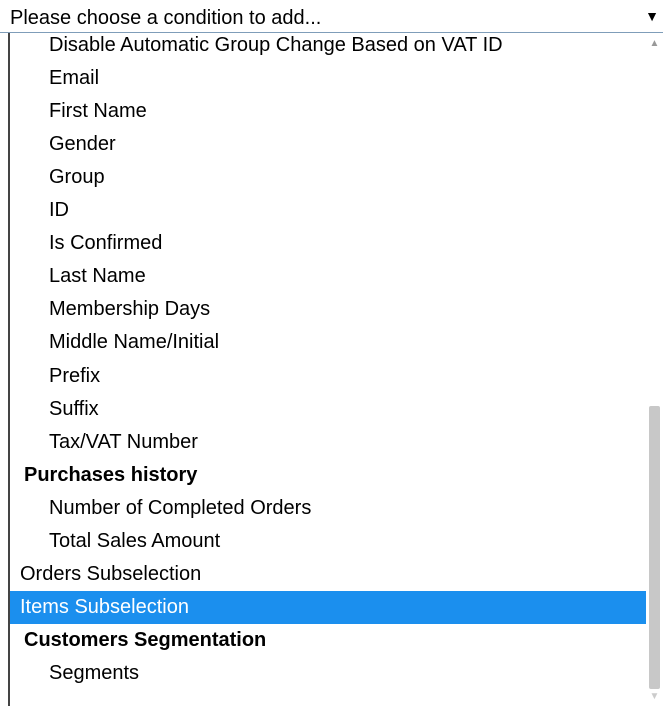 This screenshot has width=663, height=706. I want to click on option-membership-days: Membership Days, so click(328, 309).